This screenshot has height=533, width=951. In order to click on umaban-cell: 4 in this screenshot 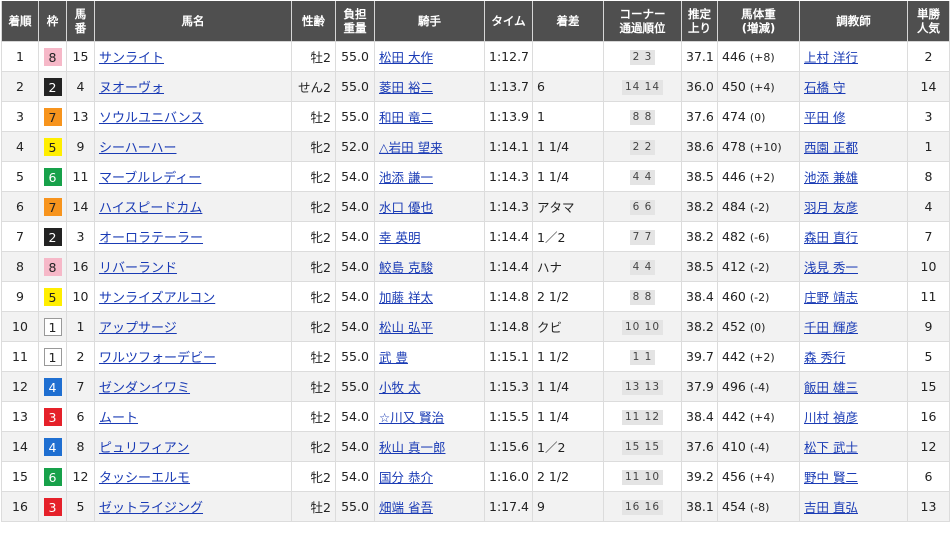, I will do `click(80, 86)`.